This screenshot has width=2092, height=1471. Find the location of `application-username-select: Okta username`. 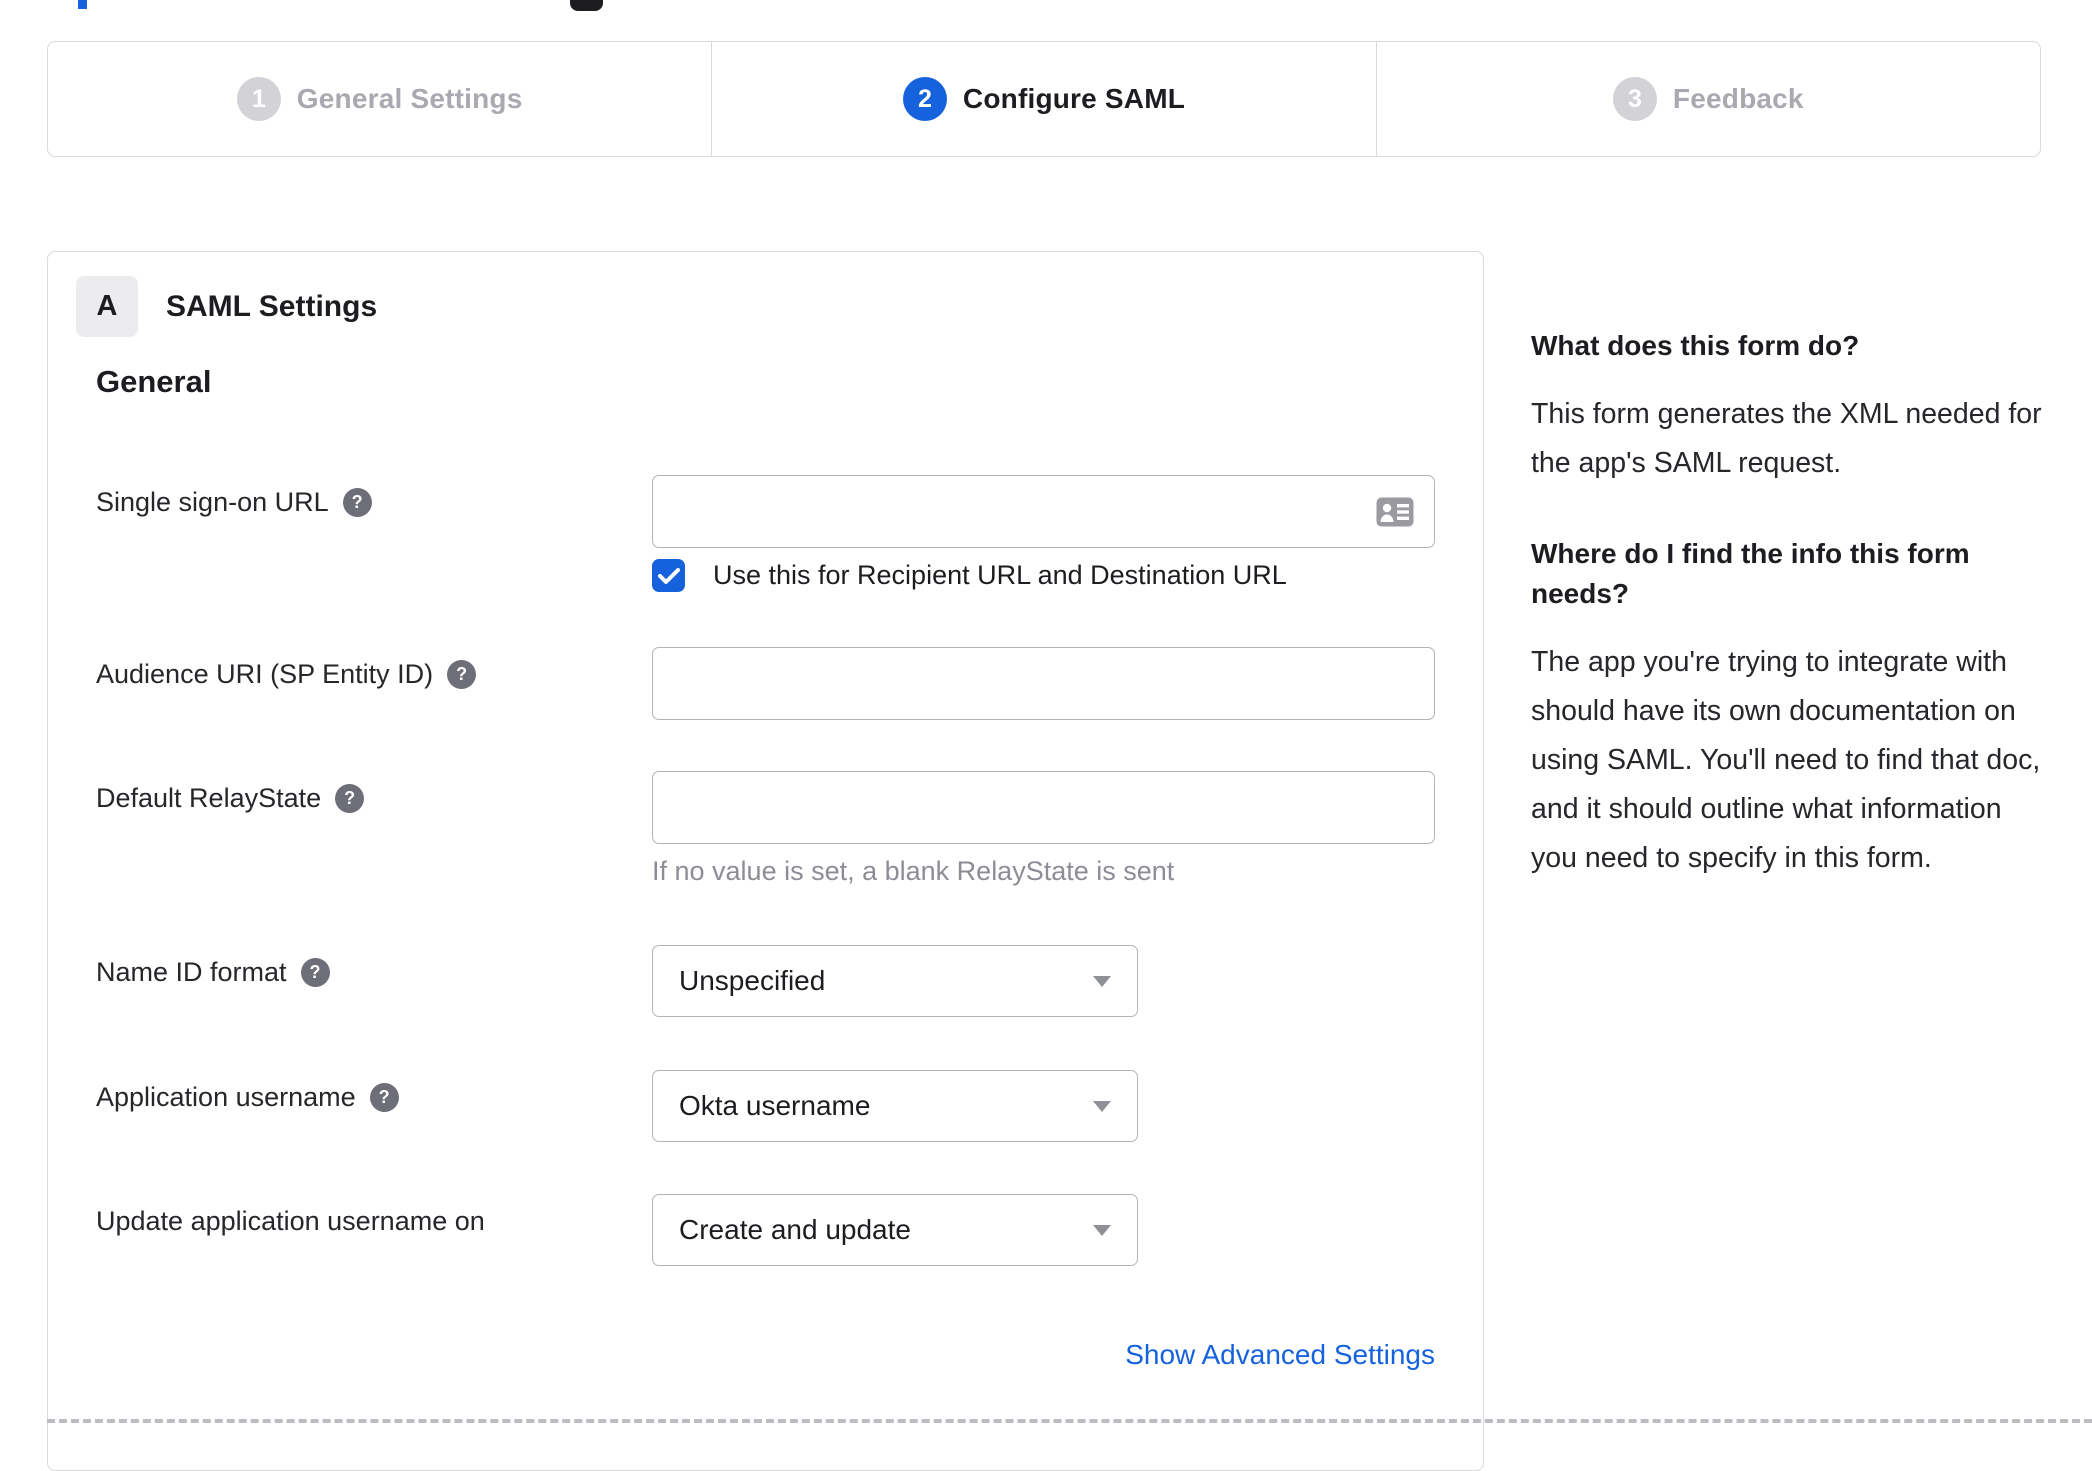

application-username-select: Okta username is located at coordinates (895, 1106).